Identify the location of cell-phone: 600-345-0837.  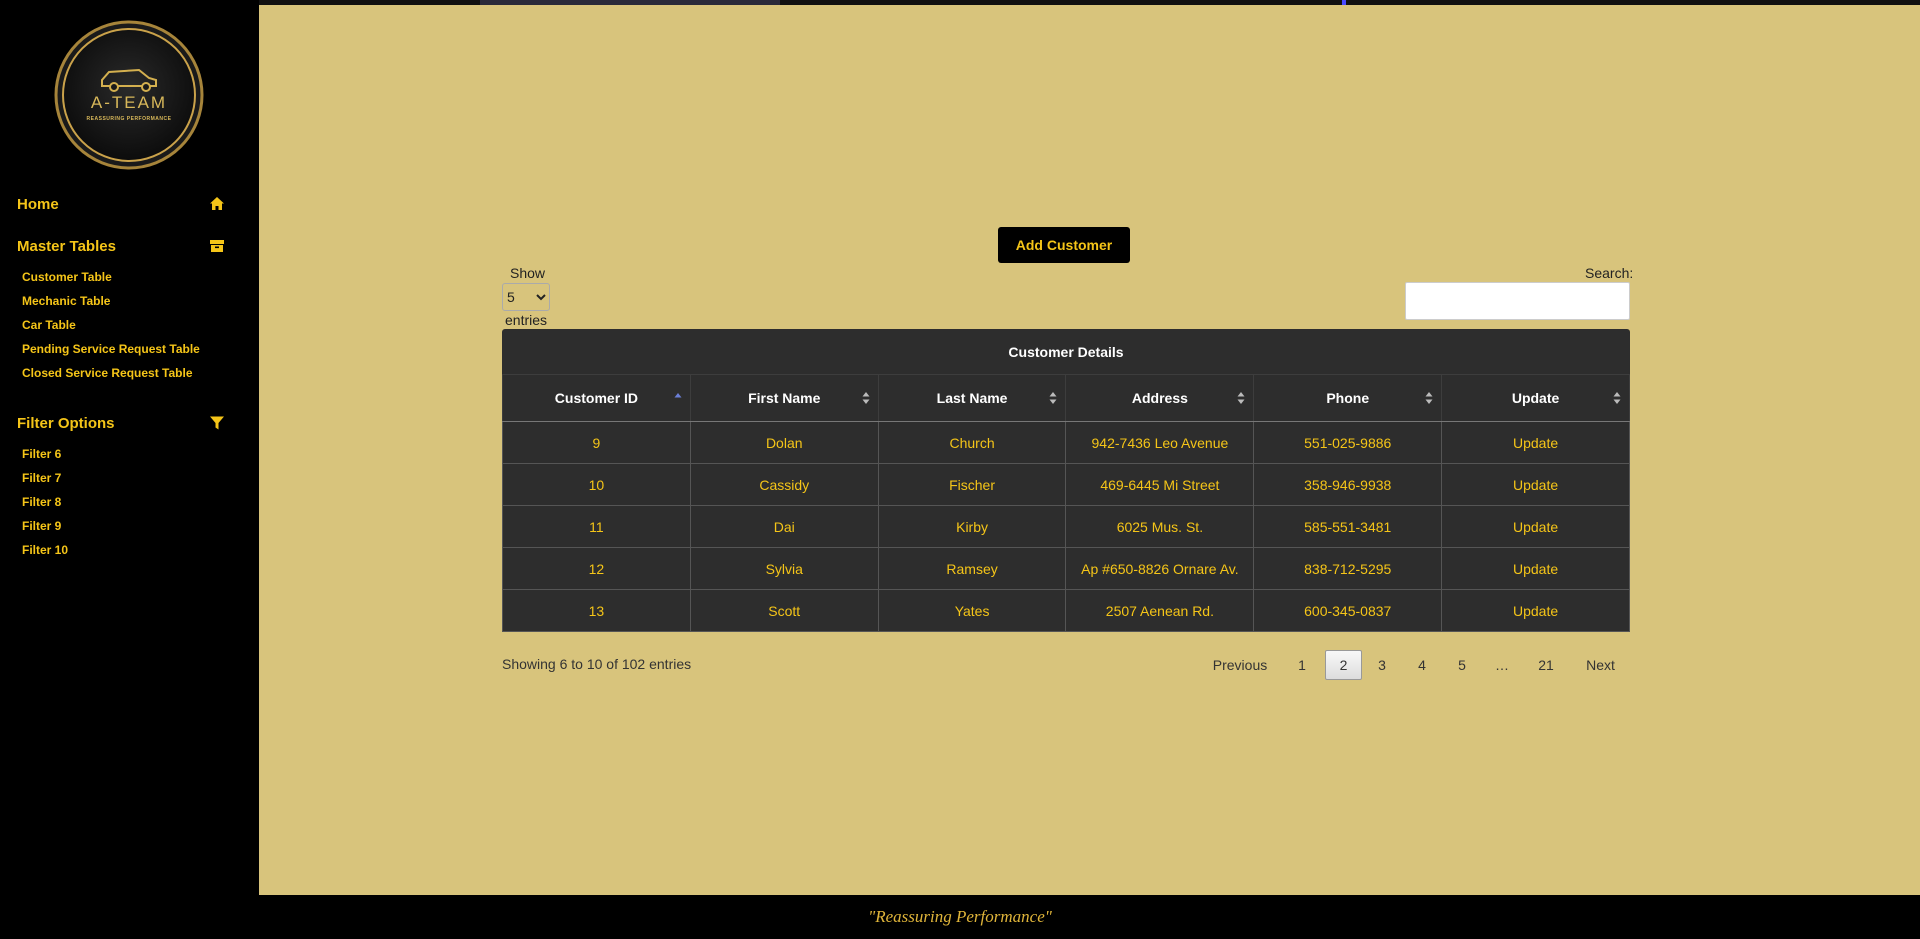
(1348, 610).